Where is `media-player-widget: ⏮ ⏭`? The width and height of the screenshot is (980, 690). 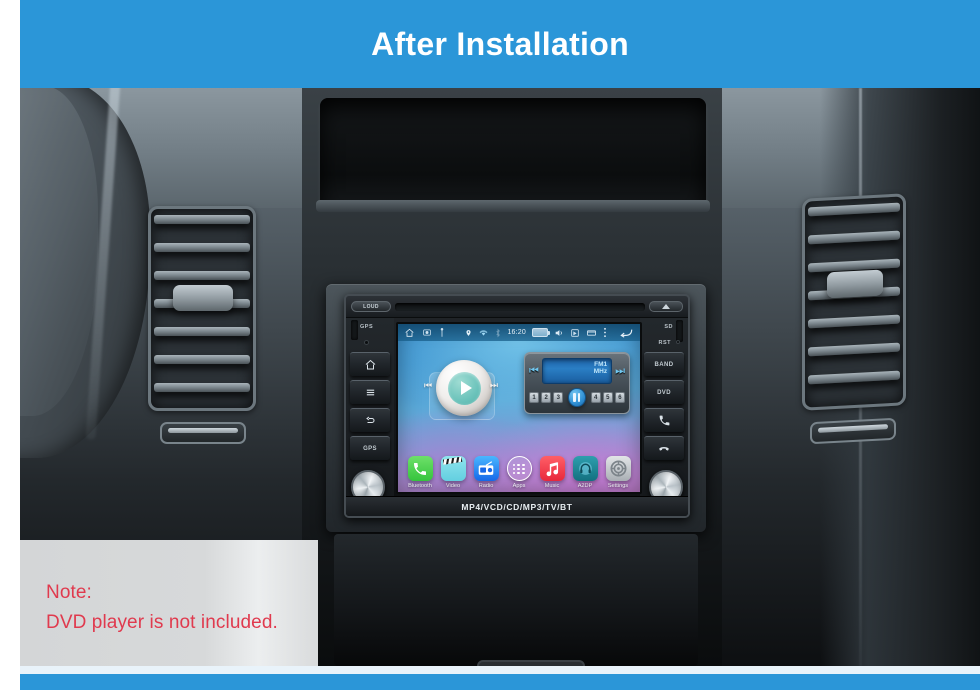
media-player-widget: ⏮ ⏭ is located at coordinates (461, 390).